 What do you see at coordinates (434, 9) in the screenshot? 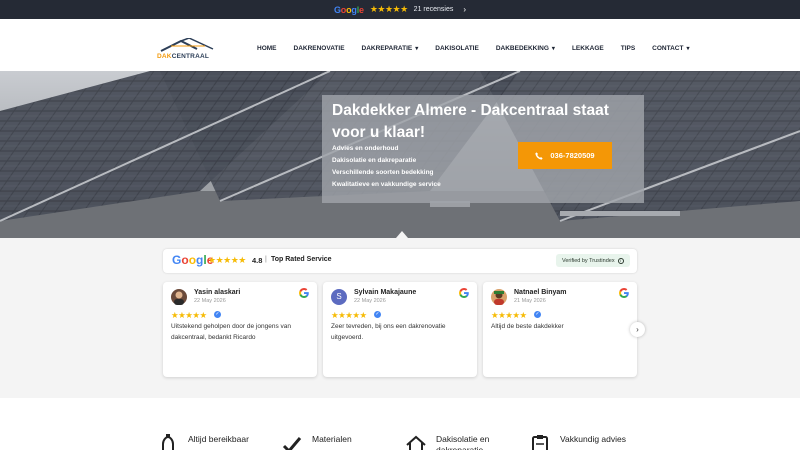
I see `topbar-reviews-count: 21 recensies` at bounding box center [434, 9].